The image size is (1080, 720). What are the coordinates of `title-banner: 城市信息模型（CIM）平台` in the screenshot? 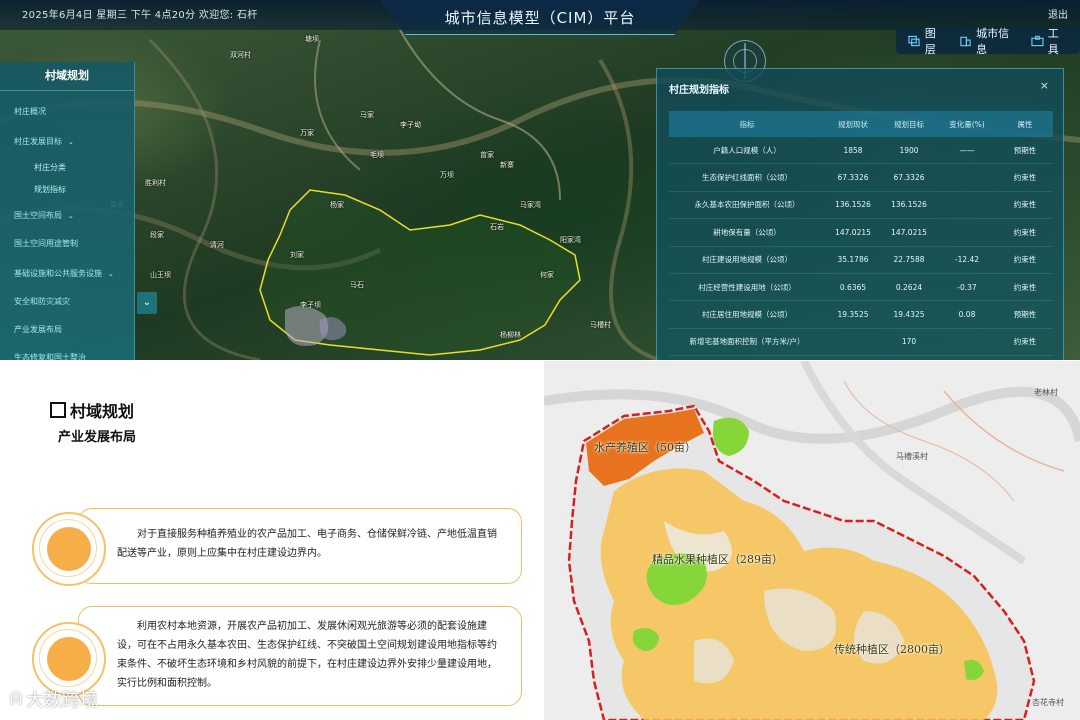 It's located at (540, 17).